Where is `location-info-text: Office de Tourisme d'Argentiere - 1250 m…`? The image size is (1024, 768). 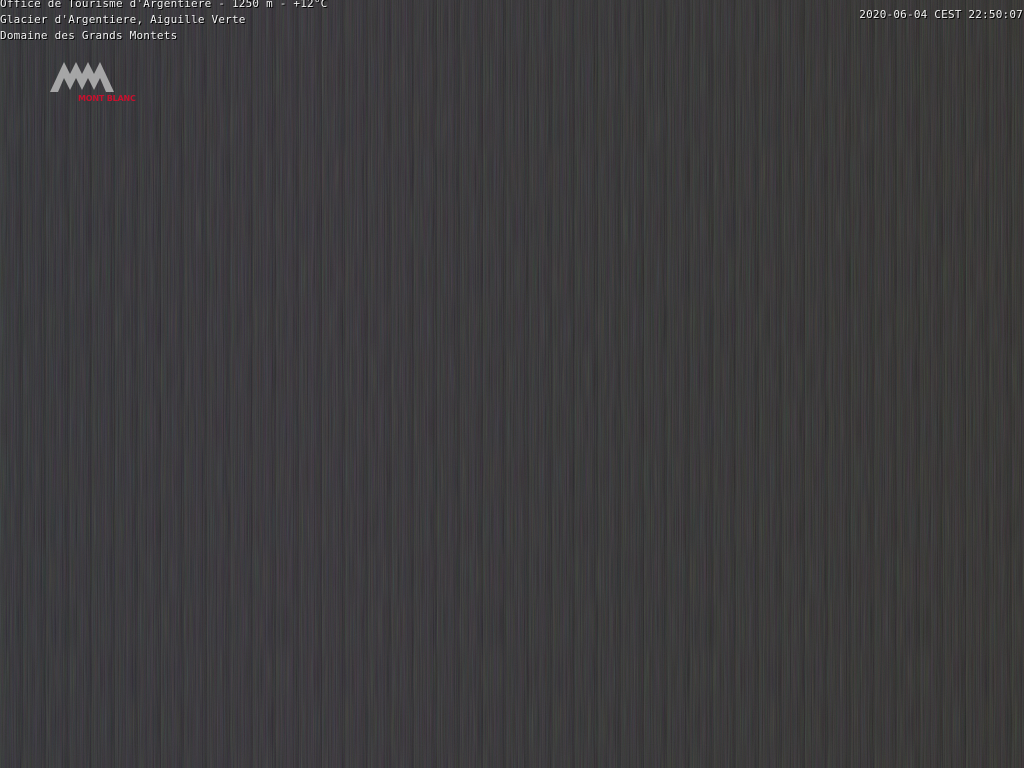
location-info-text: Office de Tourisme d'Argentiere - 1250 m… is located at coordinates (164, 5).